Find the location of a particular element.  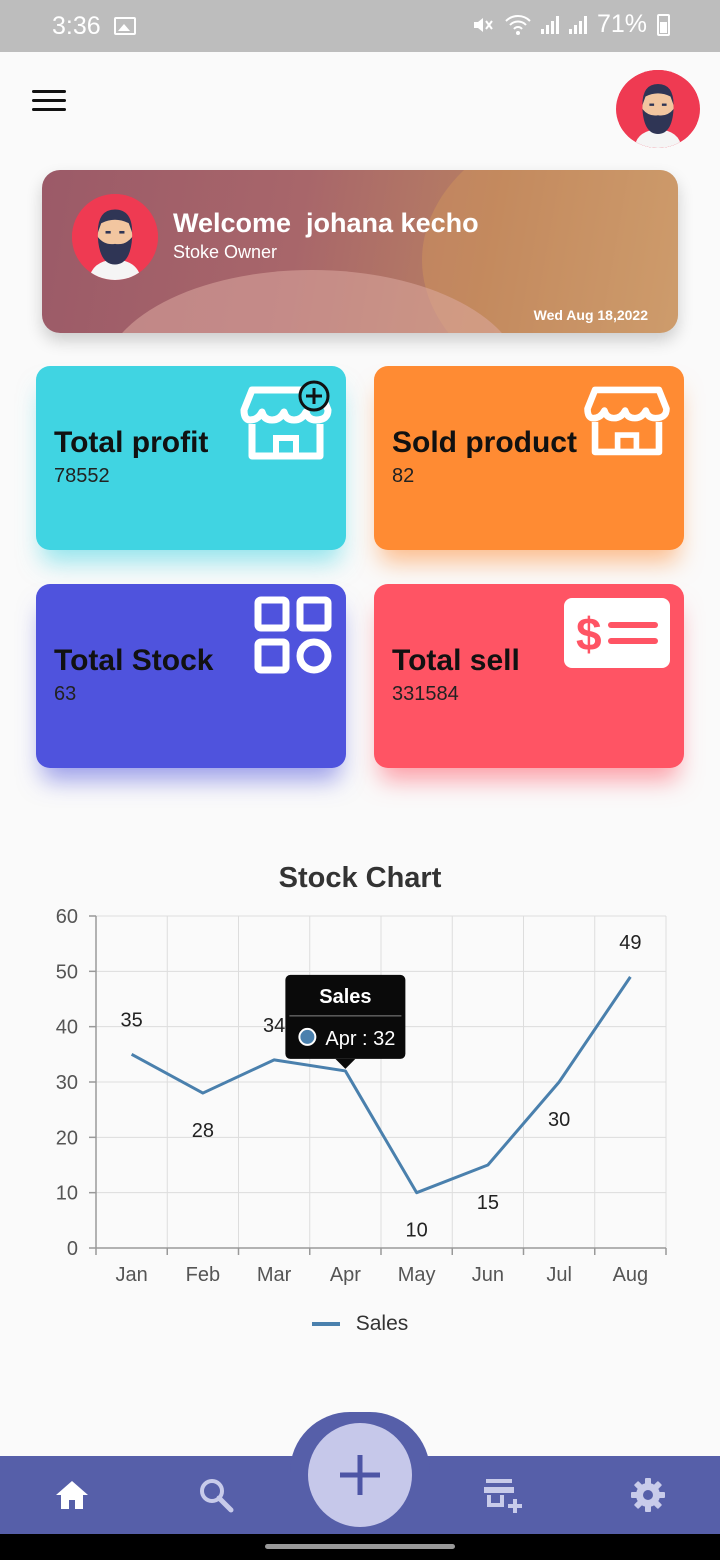

home-icon is located at coordinates (72, 1495).